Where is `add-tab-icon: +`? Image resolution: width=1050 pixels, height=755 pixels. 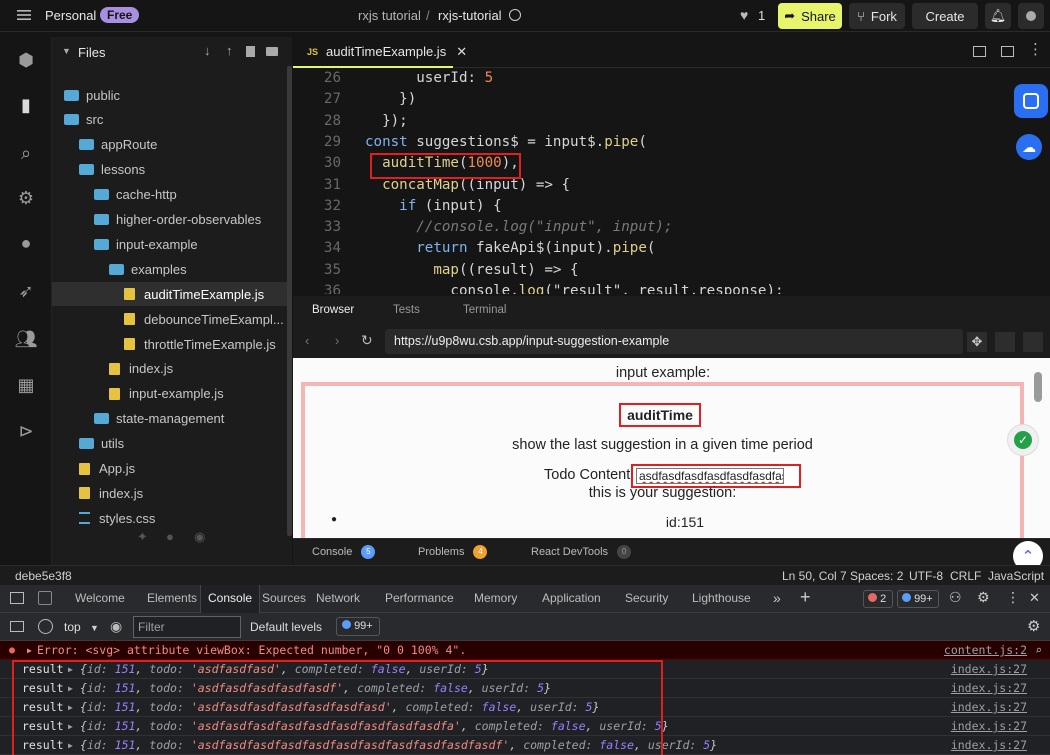
add-tab-icon: + is located at coordinates (805, 597).